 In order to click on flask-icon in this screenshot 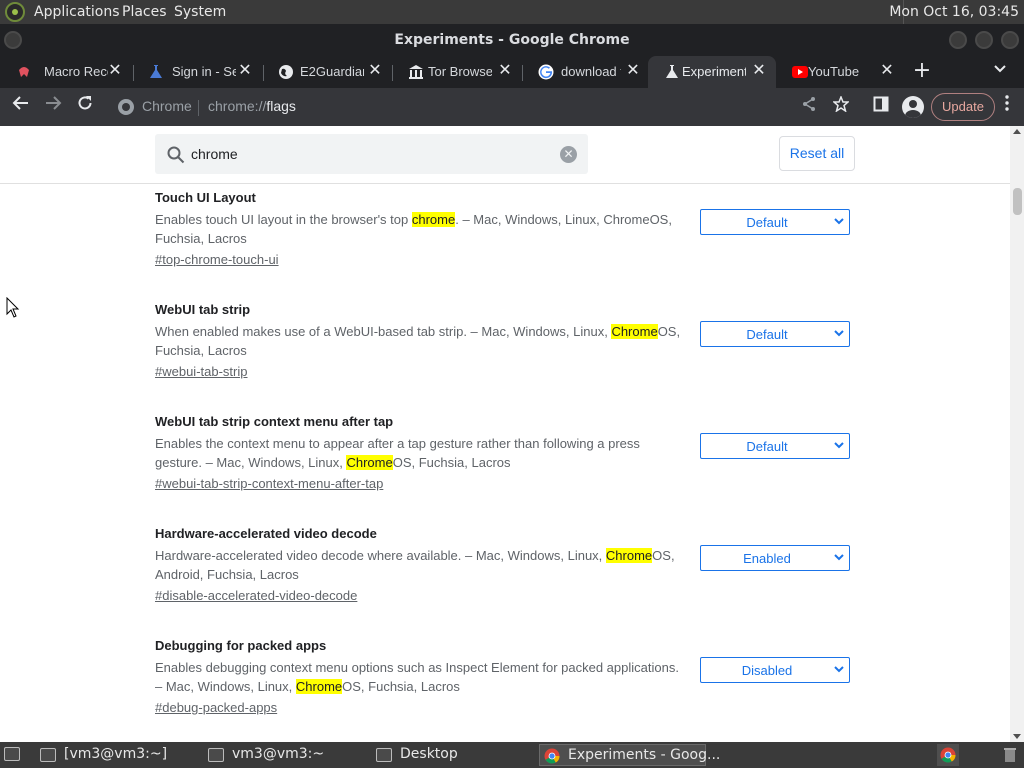, I will do `click(156, 71)`.